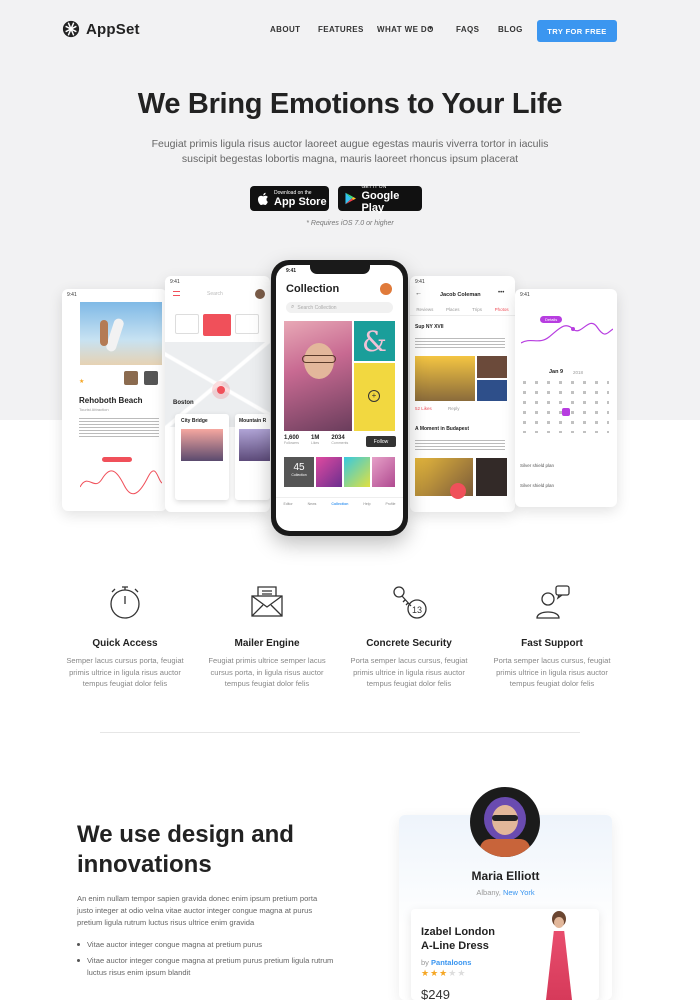 This screenshot has width=700, height=1000. What do you see at coordinates (341, 29) in the screenshot?
I see `nav-features: FEATURES` at bounding box center [341, 29].